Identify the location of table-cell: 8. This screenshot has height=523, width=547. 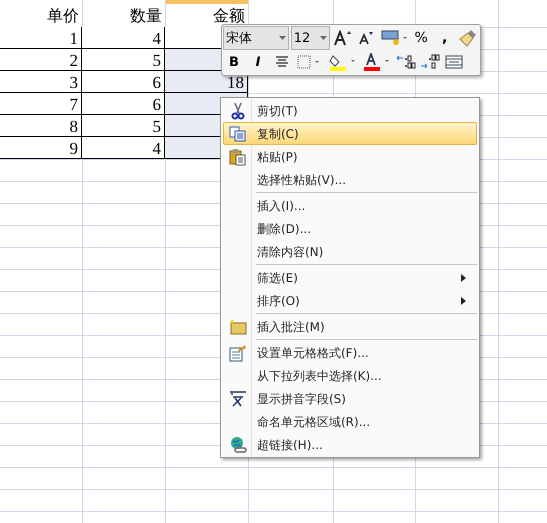
(41, 126).